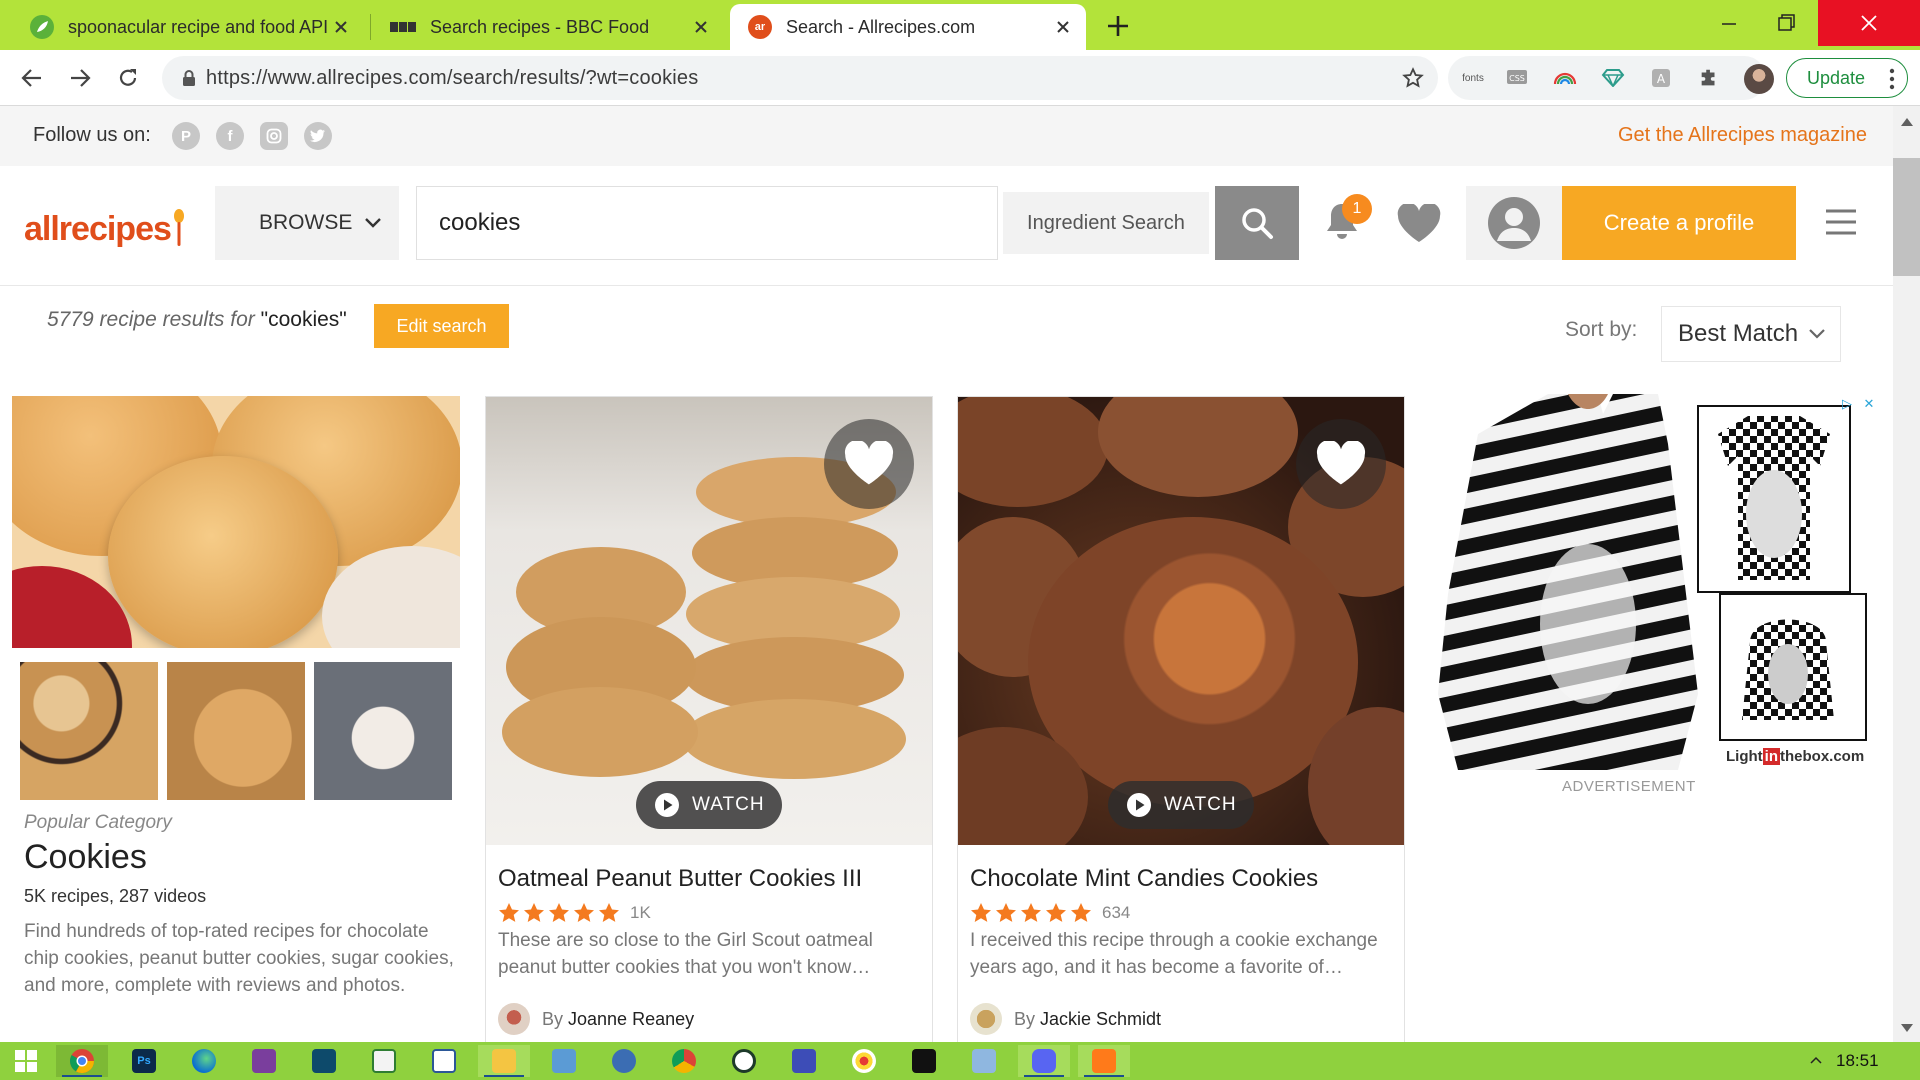 This screenshot has width=1920, height=1080. Describe the element at coordinates (318, 136) in the screenshot. I see `twitter-icon` at that location.